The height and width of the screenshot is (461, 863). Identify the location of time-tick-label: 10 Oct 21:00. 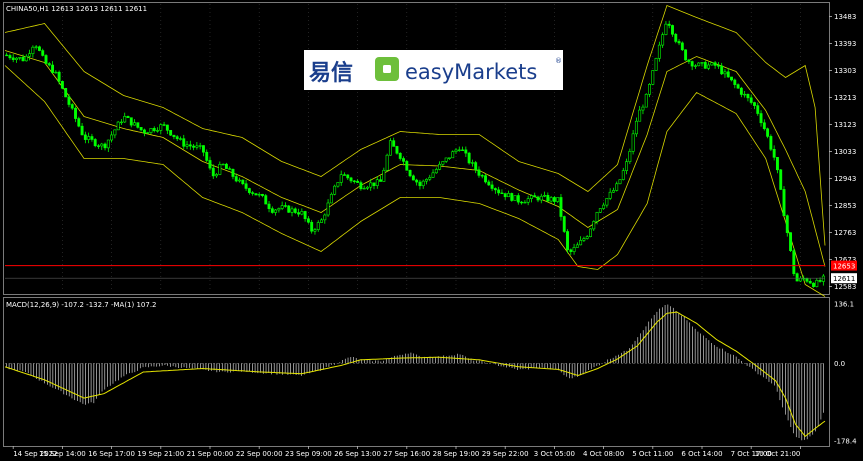
(778, 454).